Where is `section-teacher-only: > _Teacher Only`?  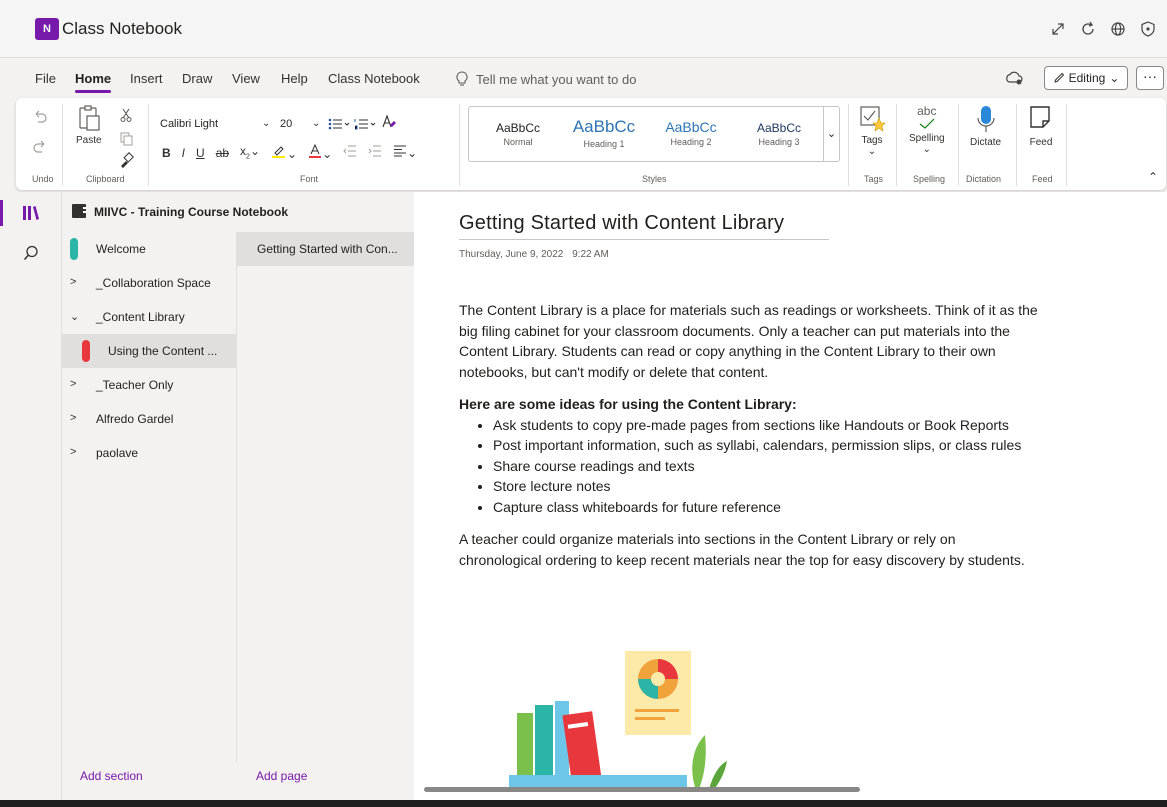 section-teacher-only: > _Teacher Only is located at coordinates (149, 385).